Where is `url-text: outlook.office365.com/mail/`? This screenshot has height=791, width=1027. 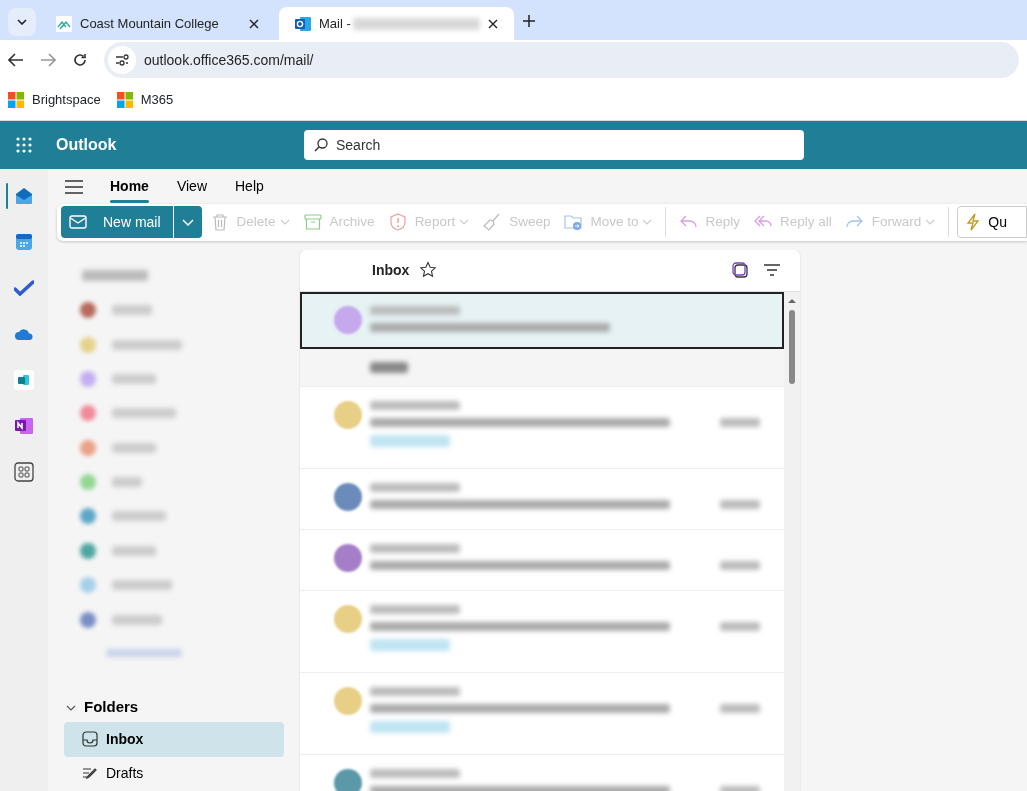
url-text: outlook.office365.com/mail/ is located at coordinates (229, 60).